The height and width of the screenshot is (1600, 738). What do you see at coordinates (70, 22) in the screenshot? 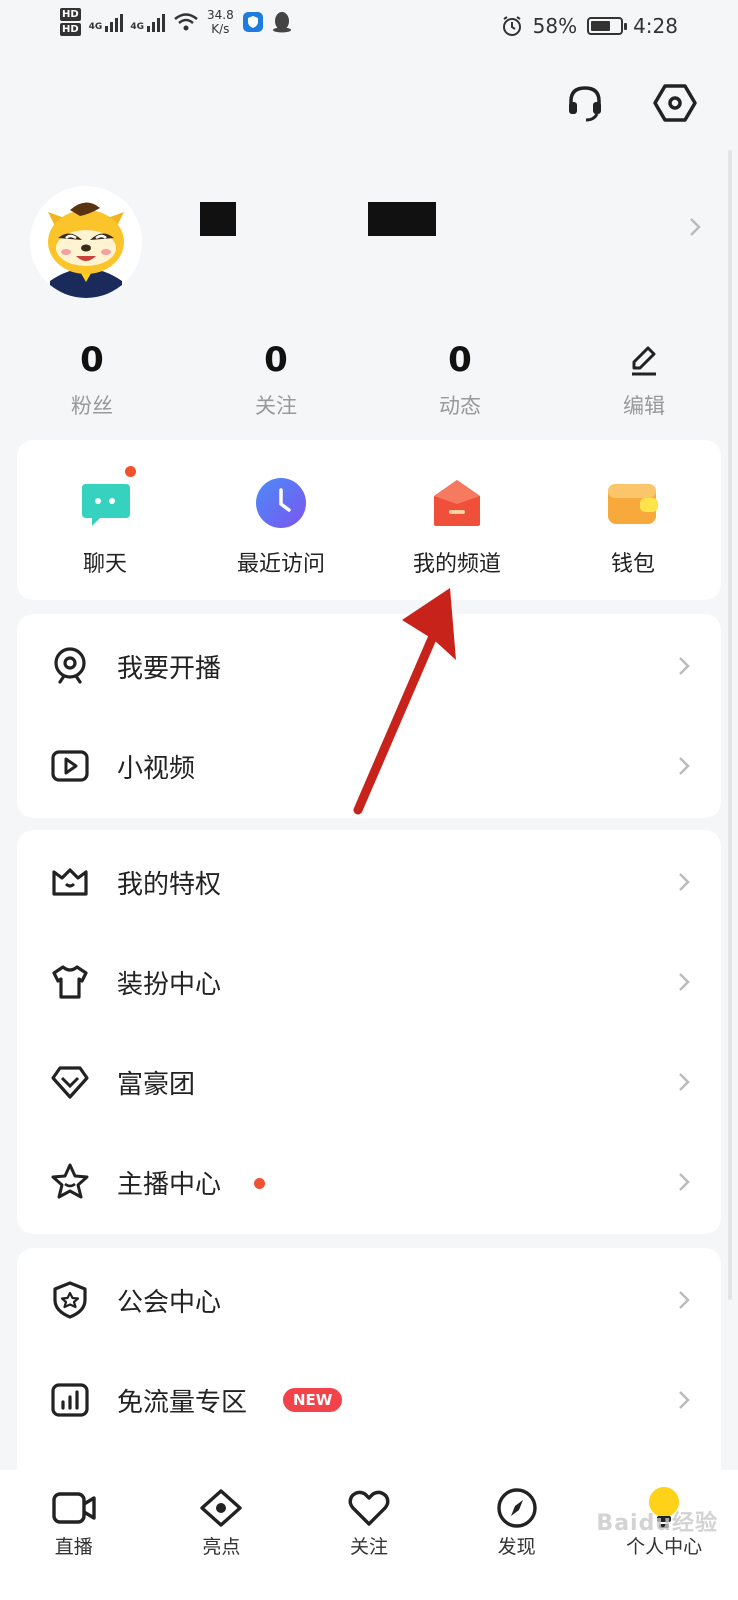
I see `hd-indicator: HD HD` at bounding box center [70, 22].